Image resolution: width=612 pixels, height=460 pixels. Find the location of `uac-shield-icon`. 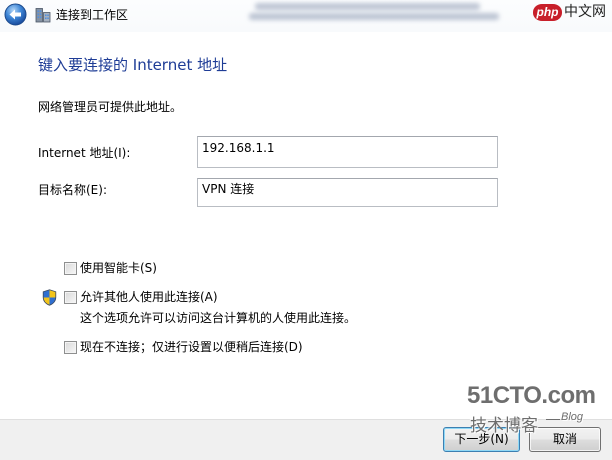

uac-shield-icon is located at coordinates (49, 297).